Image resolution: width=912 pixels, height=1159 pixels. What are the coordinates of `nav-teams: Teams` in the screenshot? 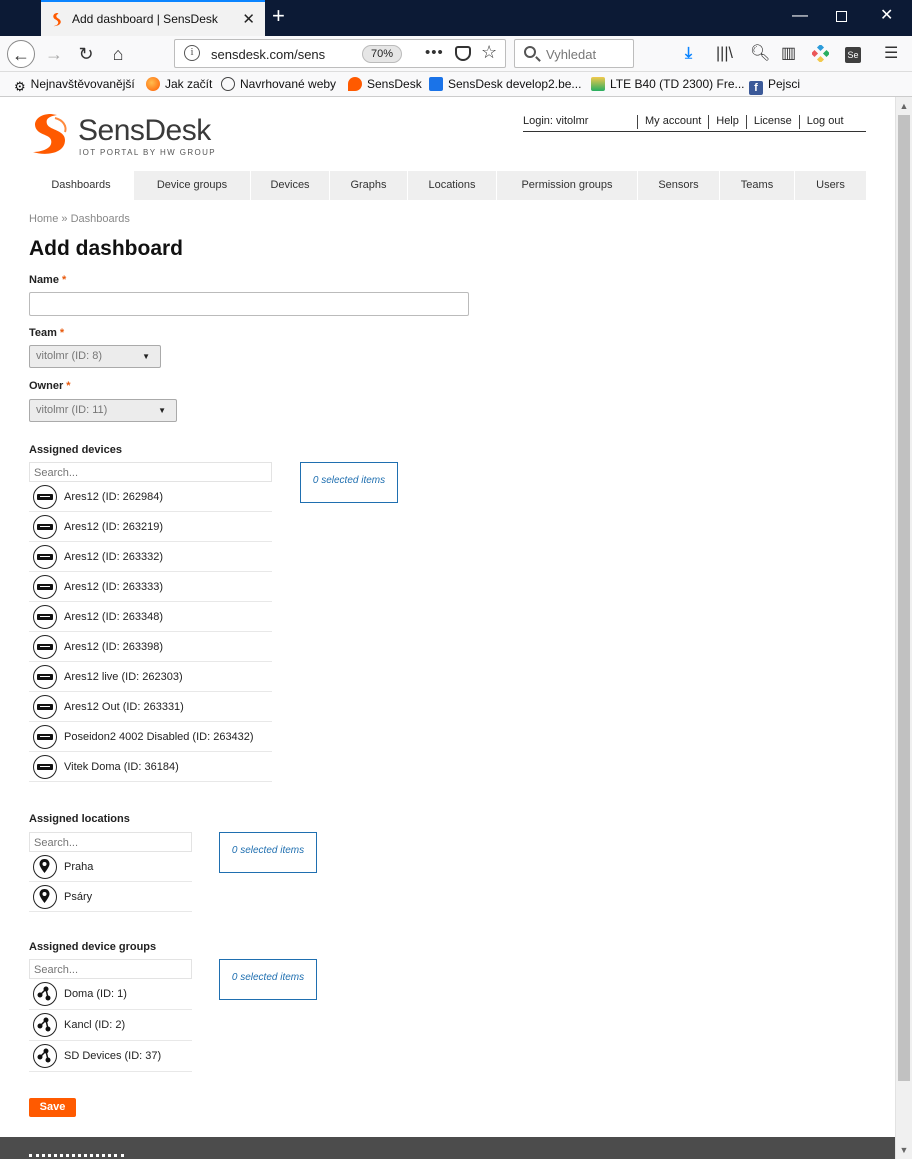 It's located at (757, 185).